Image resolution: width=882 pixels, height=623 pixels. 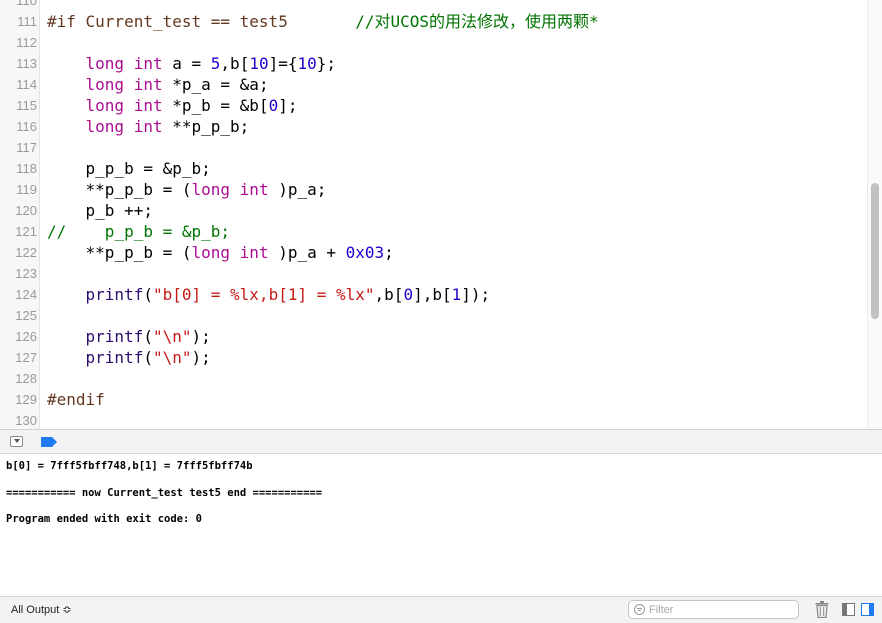 What do you see at coordinates (434, 273) in the screenshot?
I see `code-line: 123` at bounding box center [434, 273].